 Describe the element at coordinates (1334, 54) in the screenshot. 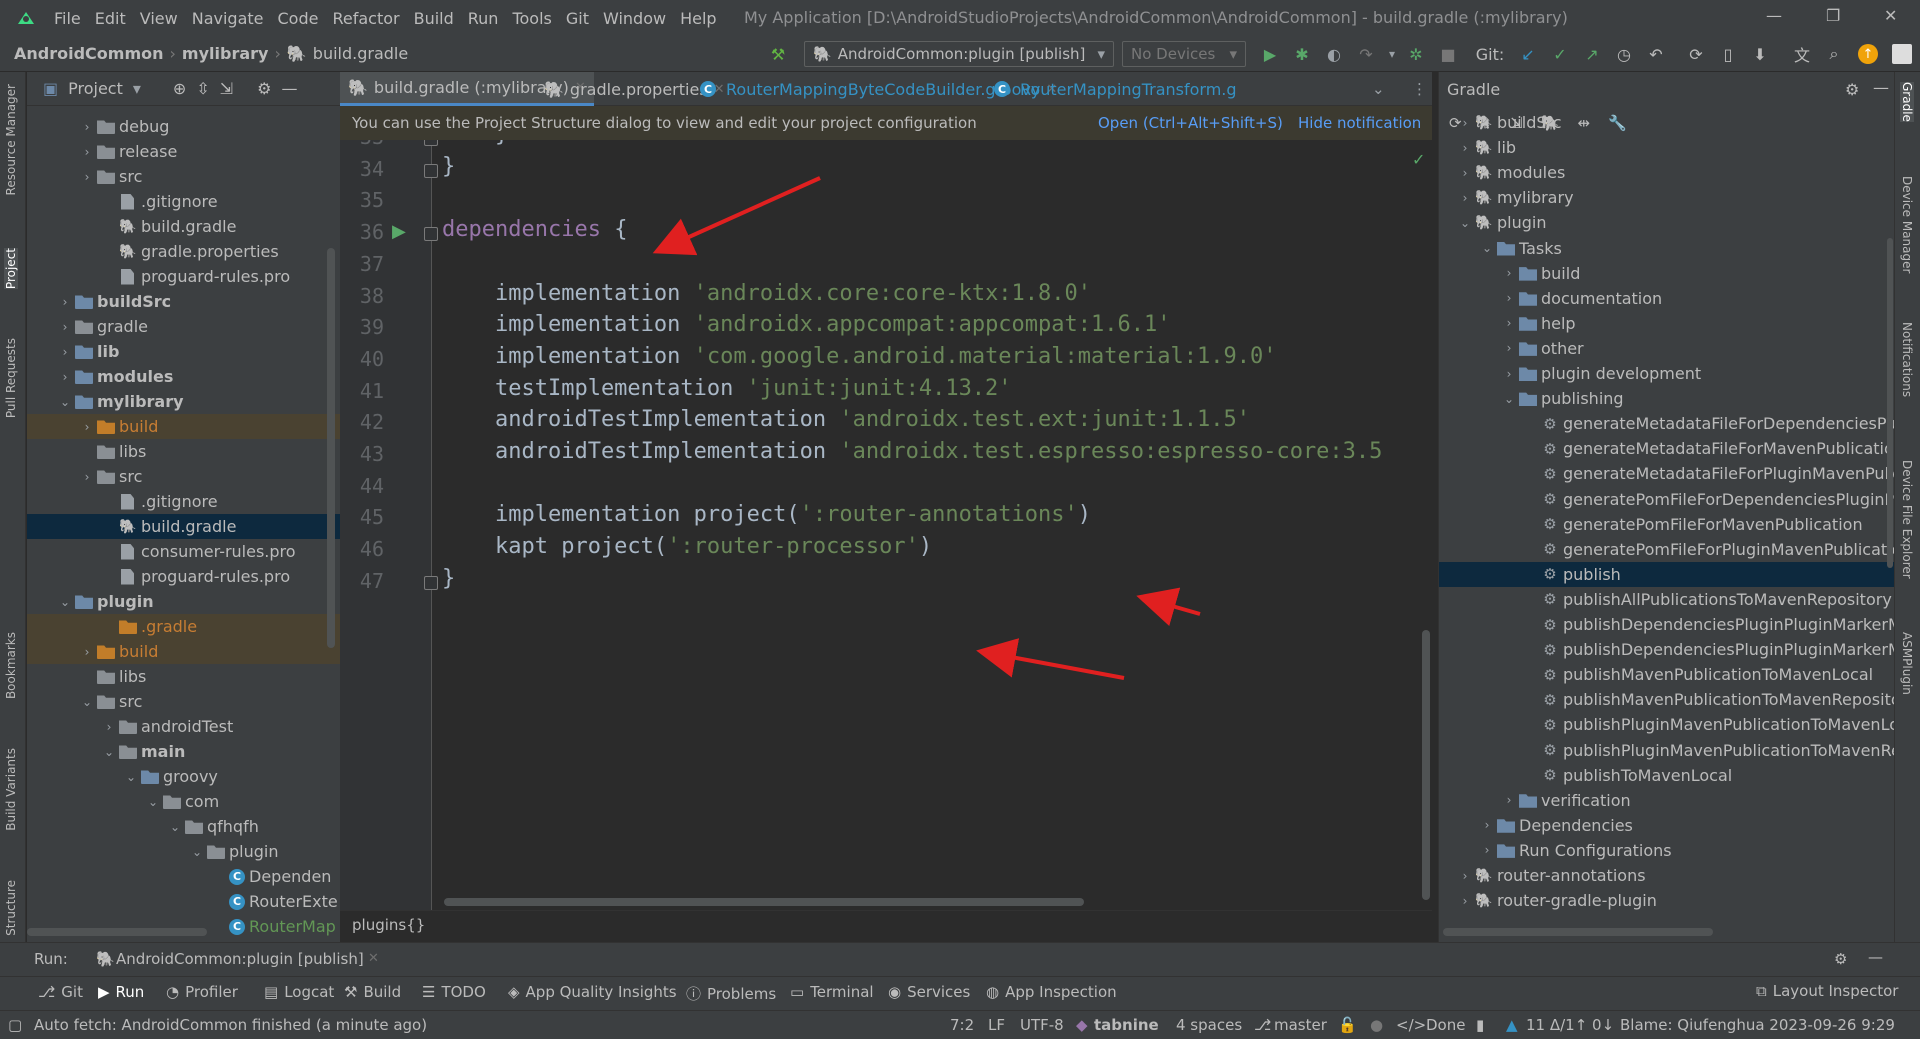

I see `coverage-icon: ◐` at that location.